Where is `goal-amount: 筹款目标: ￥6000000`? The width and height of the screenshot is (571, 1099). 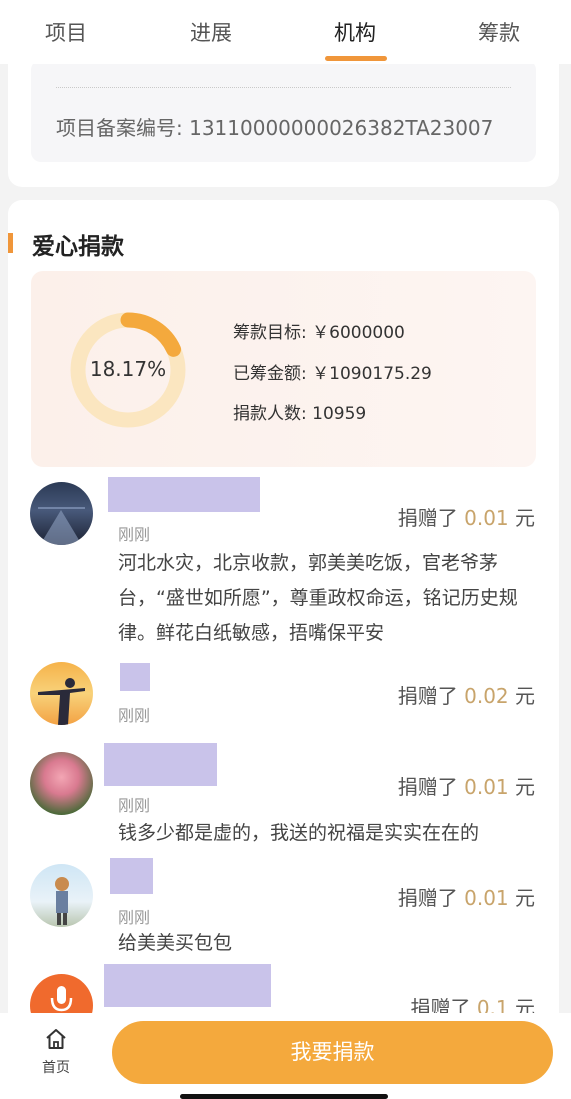 goal-amount: 筹款目标: ￥6000000 is located at coordinates (319, 333).